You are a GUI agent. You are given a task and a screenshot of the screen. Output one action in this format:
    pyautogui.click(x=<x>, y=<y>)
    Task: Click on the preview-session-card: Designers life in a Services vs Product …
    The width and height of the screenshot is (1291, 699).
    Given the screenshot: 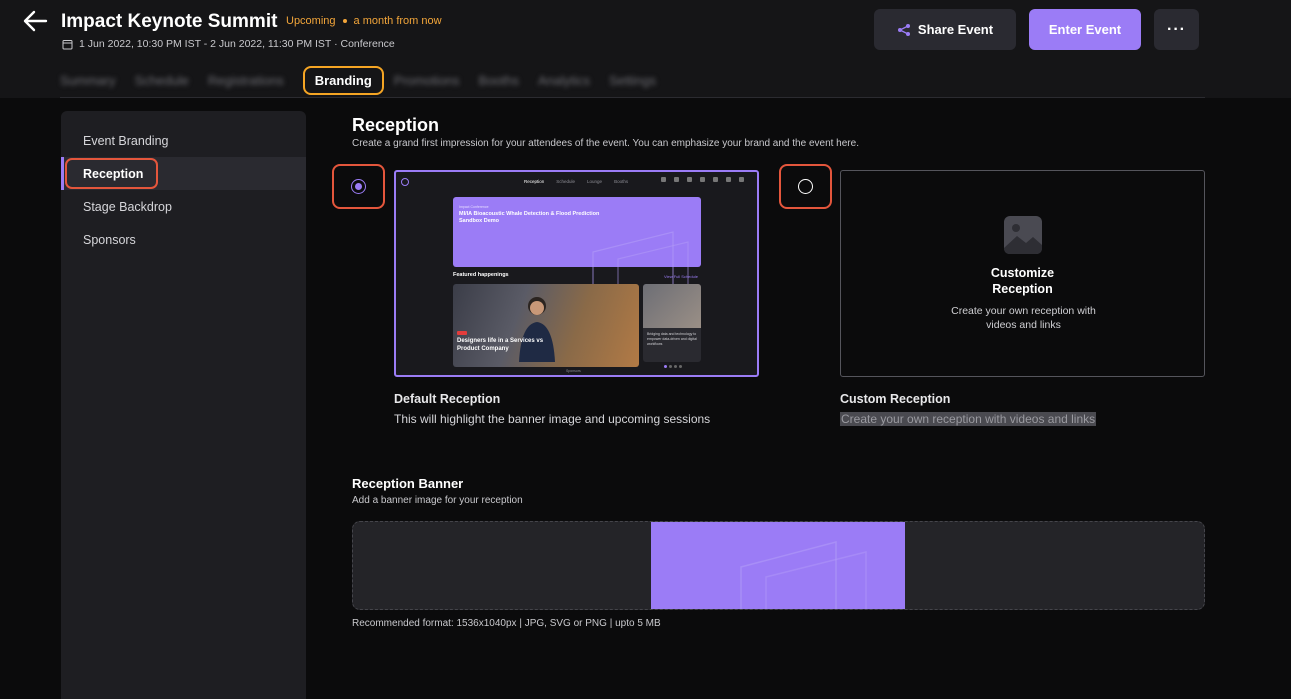 What is the action you would take?
    pyautogui.click(x=546, y=325)
    